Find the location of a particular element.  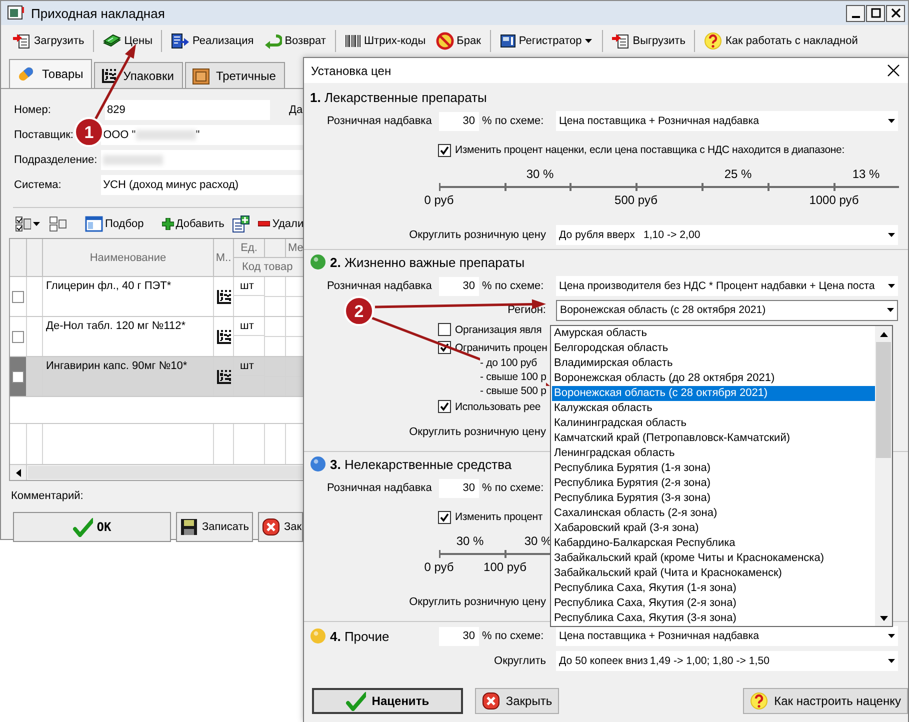

tab: Третичные is located at coordinates (234, 75).